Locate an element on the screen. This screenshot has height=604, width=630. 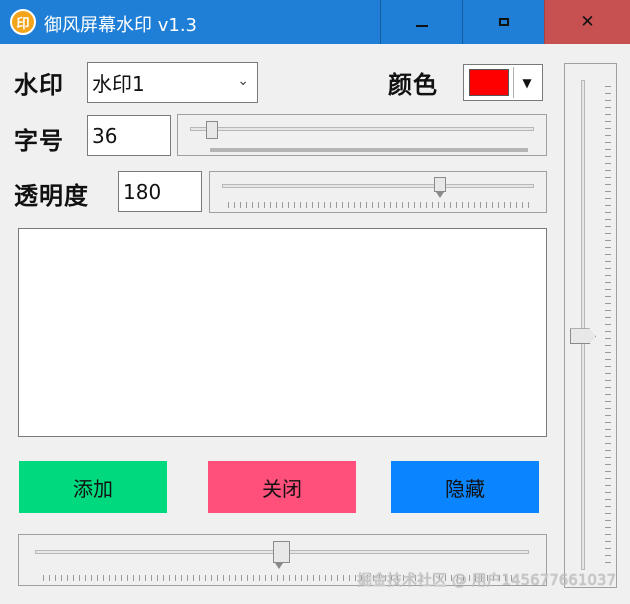
position-vertical-slider-track is located at coordinates (583, 325).